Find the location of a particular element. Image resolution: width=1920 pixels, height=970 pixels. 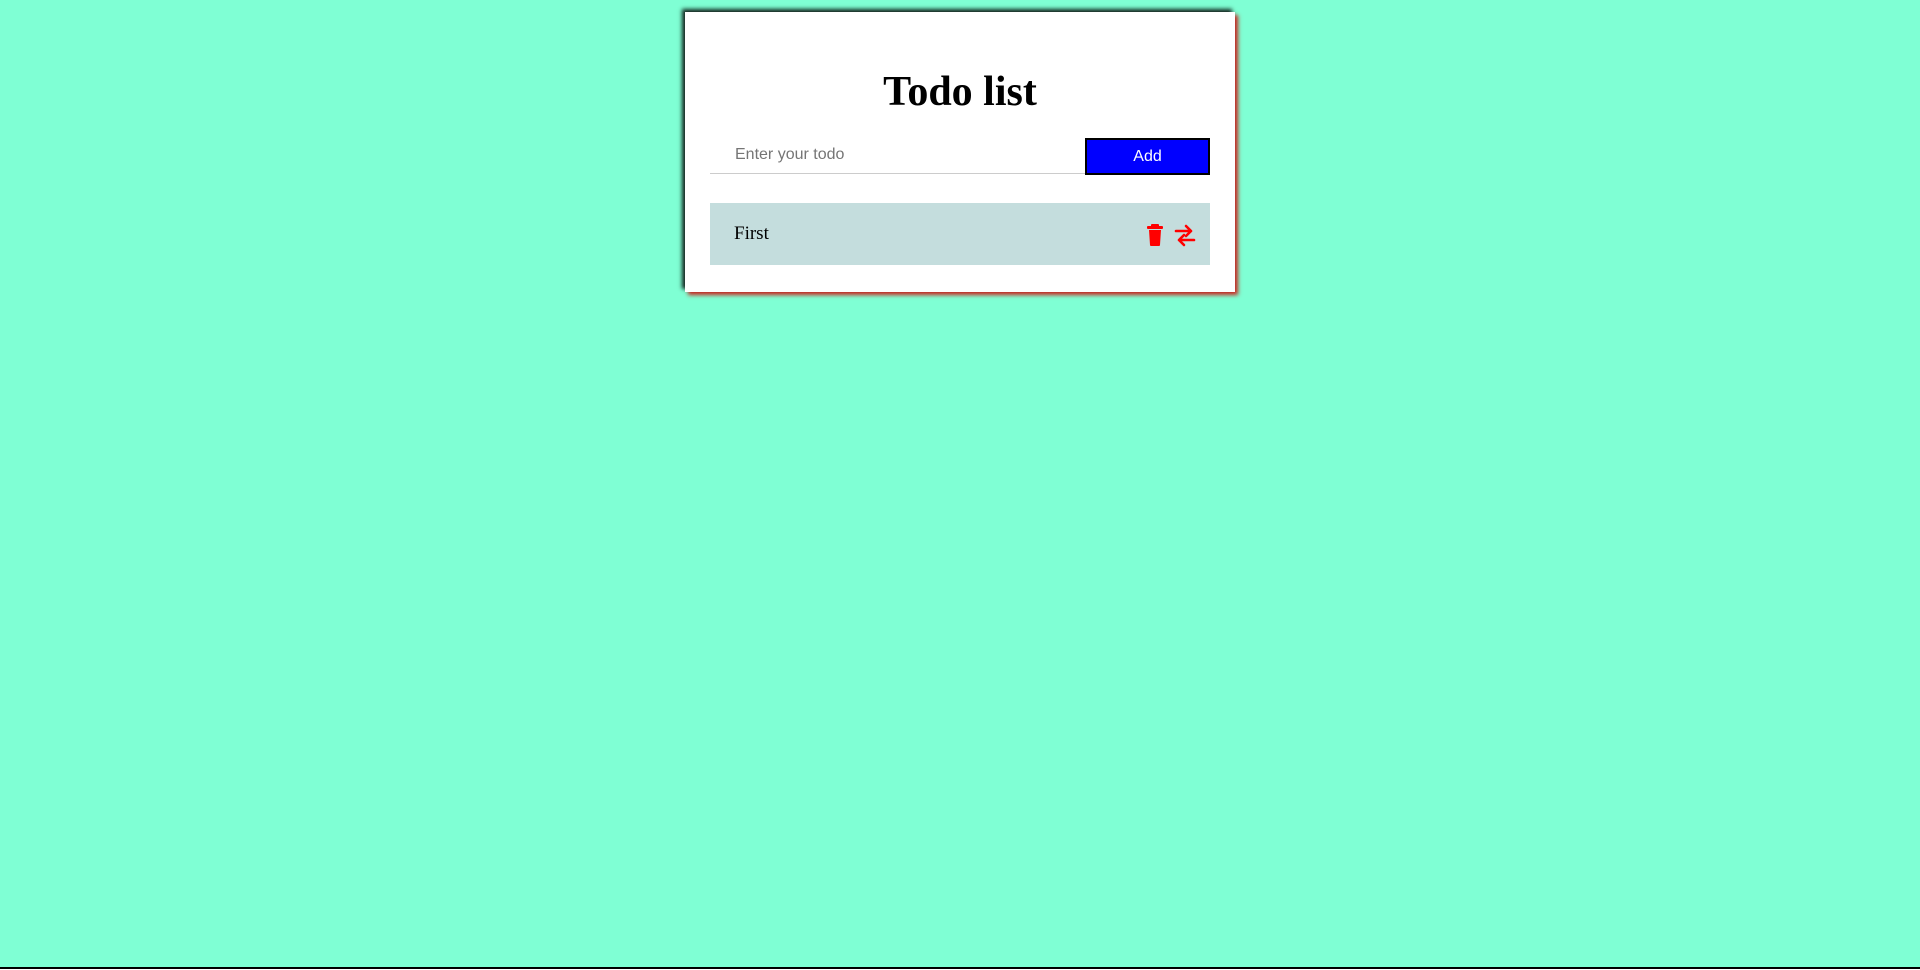

add-button: Add is located at coordinates (1147, 156).